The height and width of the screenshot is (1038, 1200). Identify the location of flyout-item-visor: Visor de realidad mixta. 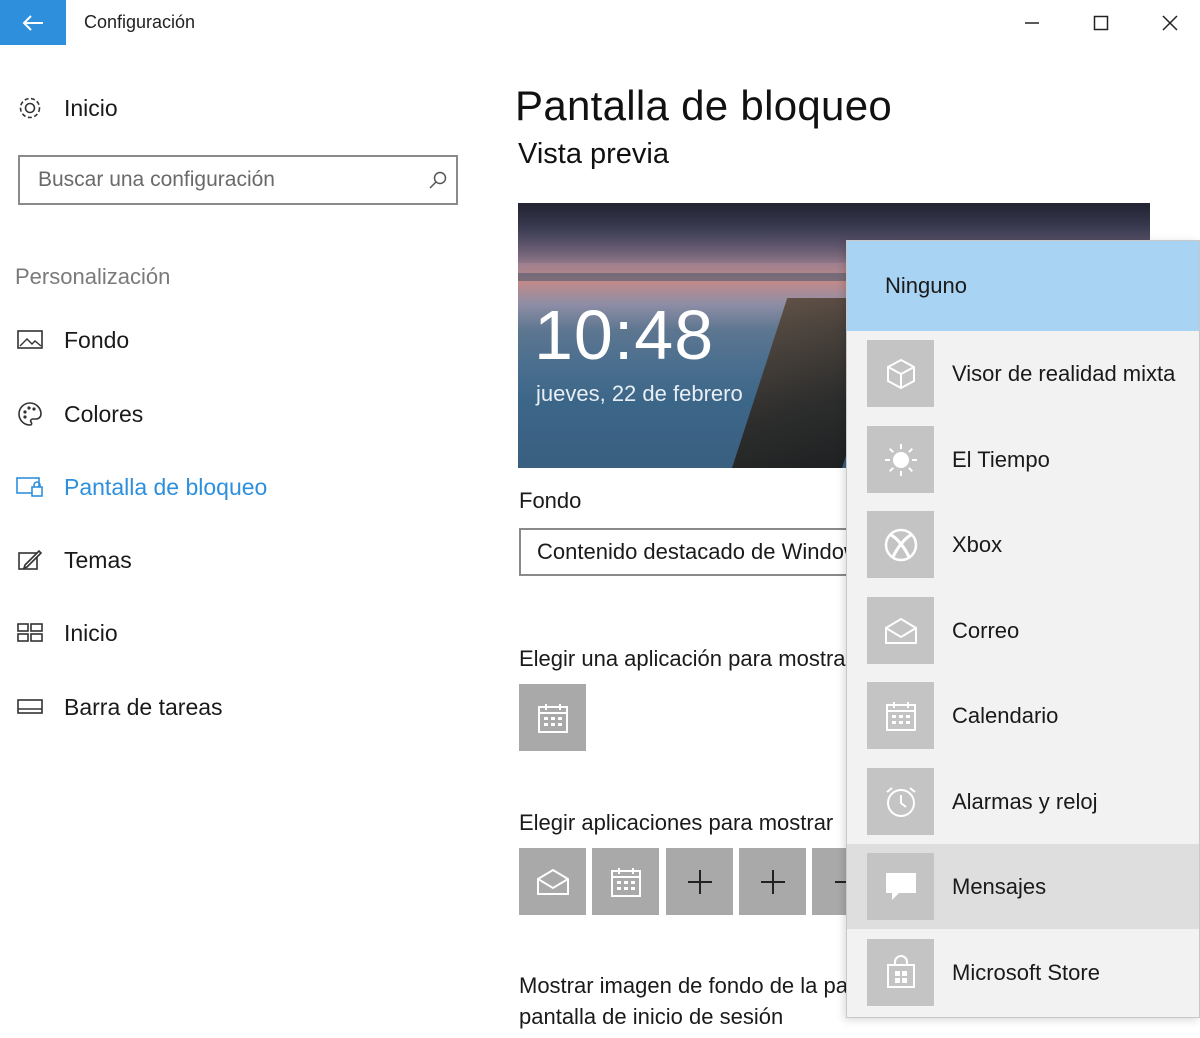
(1023, 373).